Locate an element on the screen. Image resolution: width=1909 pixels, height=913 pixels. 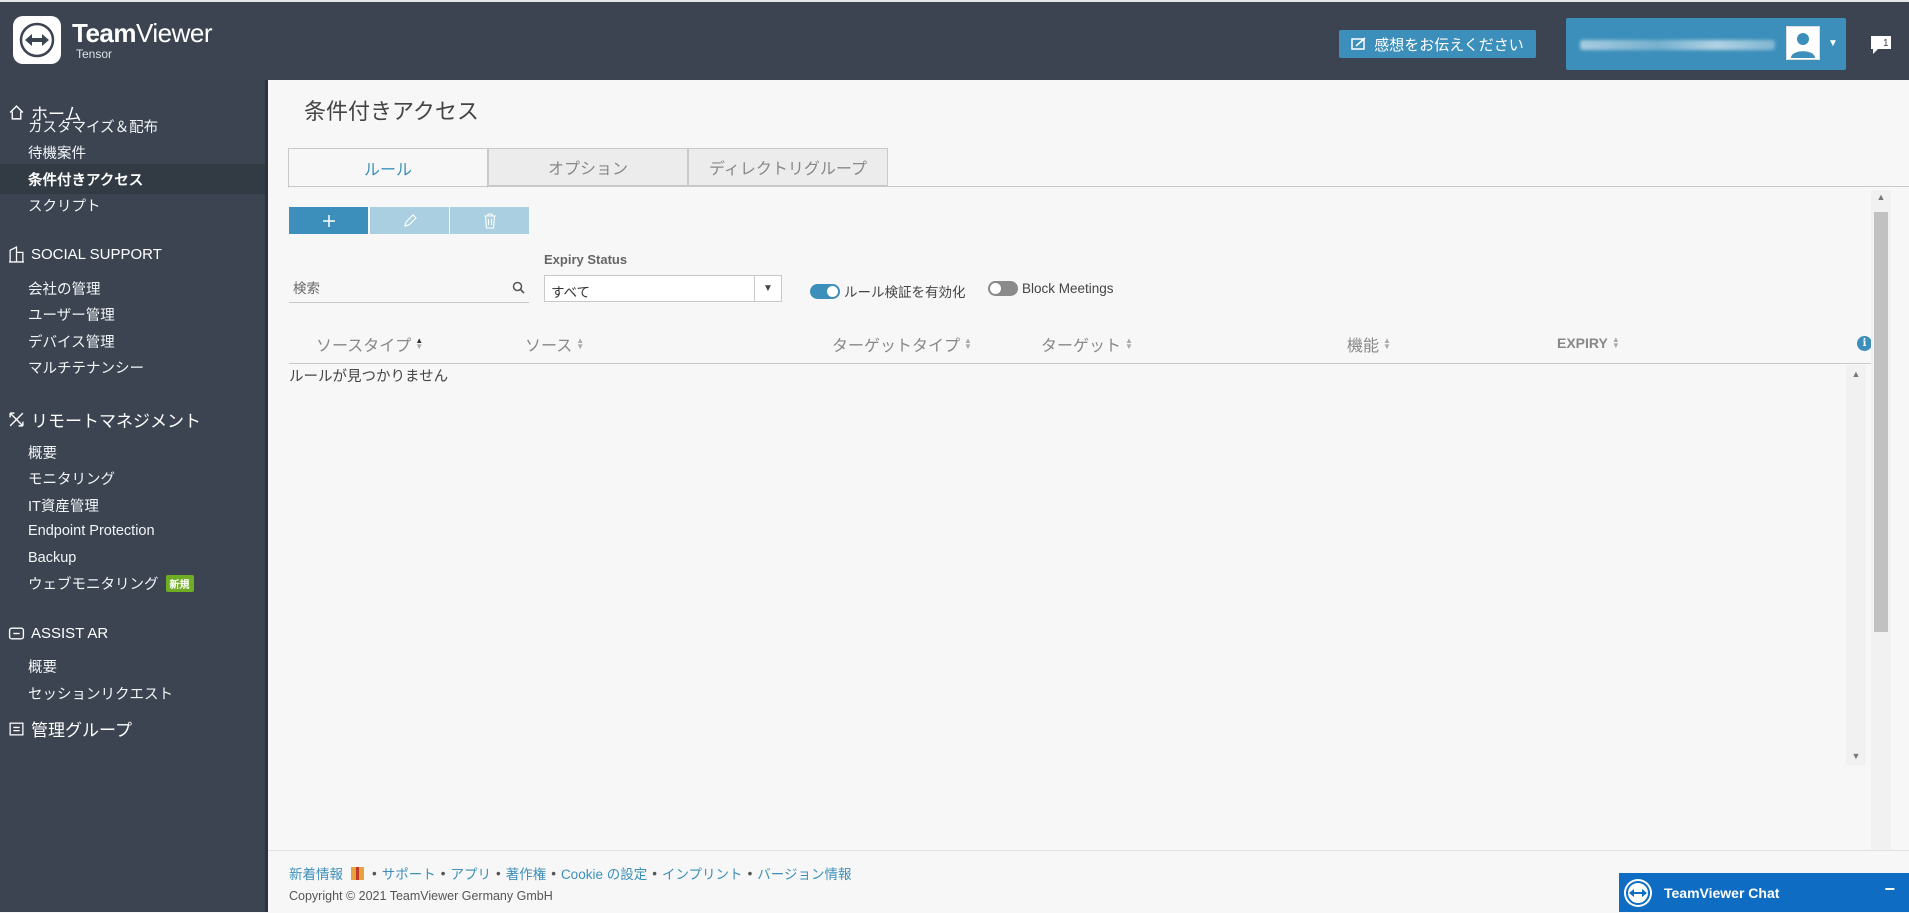
table-scrollbar: ▲ ▼ is located at coordinates (1856, 565).